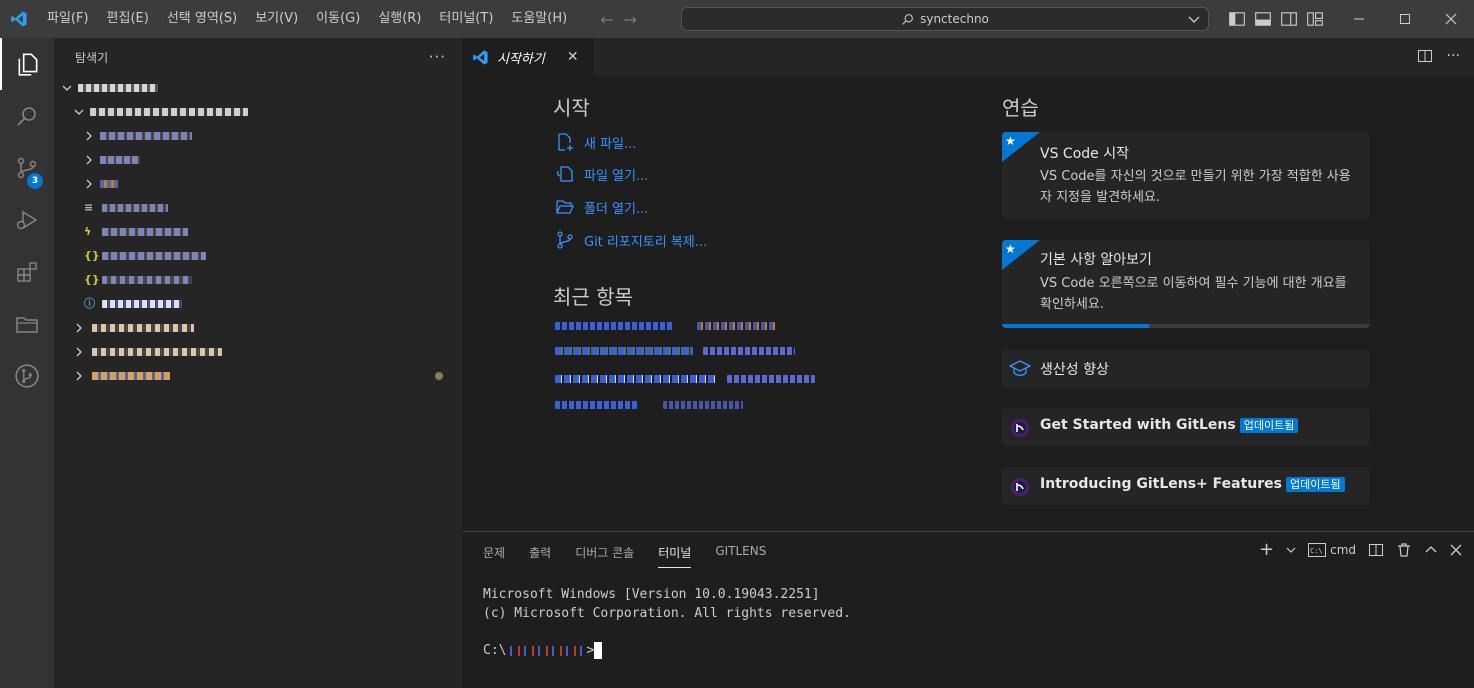  Describe the element at coordinates (1404, 550) in the screenshot. I see `trash-icon` at that location.